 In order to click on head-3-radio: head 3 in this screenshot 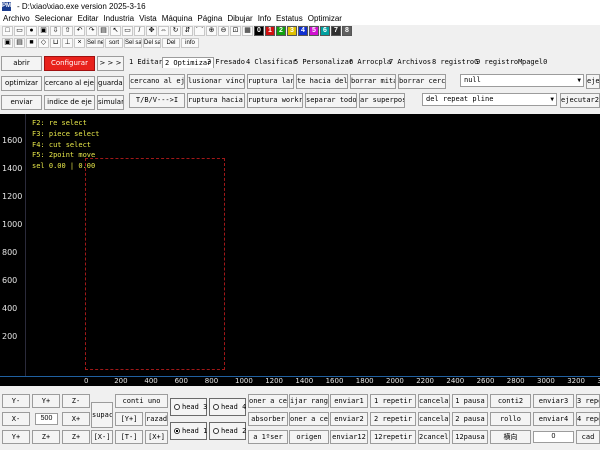, I will do `click(188, 407)`.